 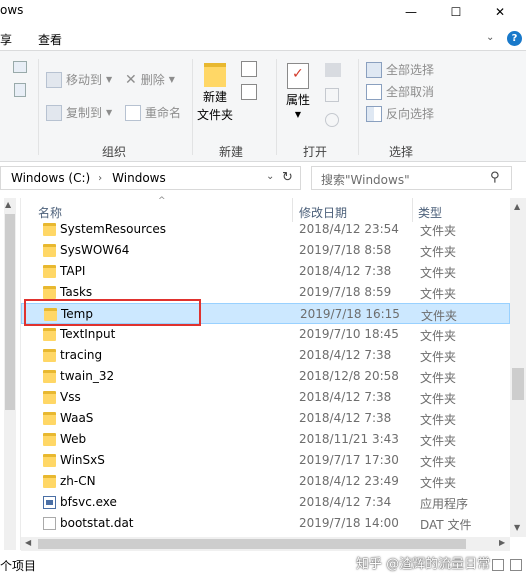 I want to click on properties-label: 属性, so click(x=298, y=100).